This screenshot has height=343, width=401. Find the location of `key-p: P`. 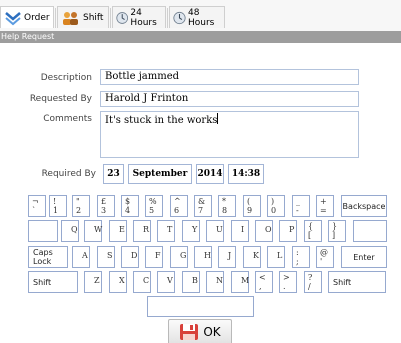

key-p: P is located at coordinates (288, 231).